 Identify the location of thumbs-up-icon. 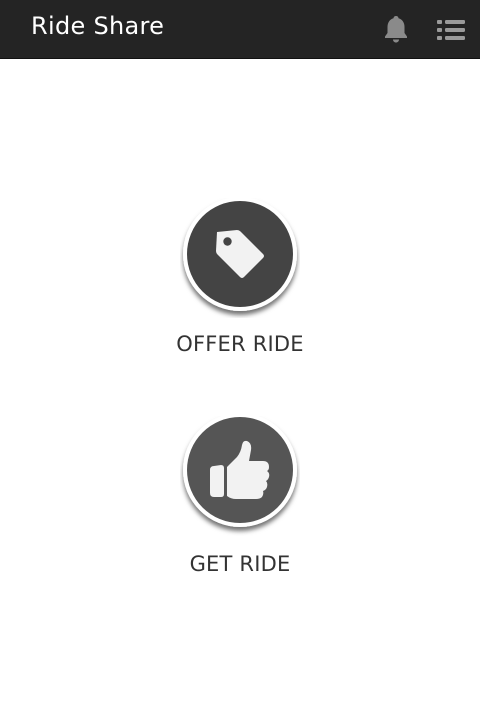
(240, 470).